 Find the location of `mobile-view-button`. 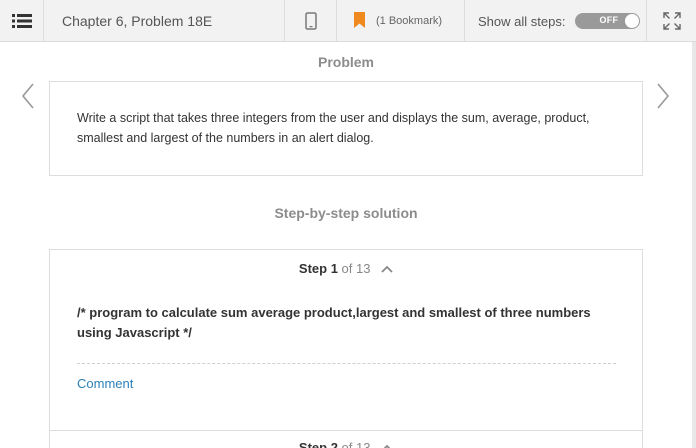

mobile-view-button is located at coordinates (311, 21).